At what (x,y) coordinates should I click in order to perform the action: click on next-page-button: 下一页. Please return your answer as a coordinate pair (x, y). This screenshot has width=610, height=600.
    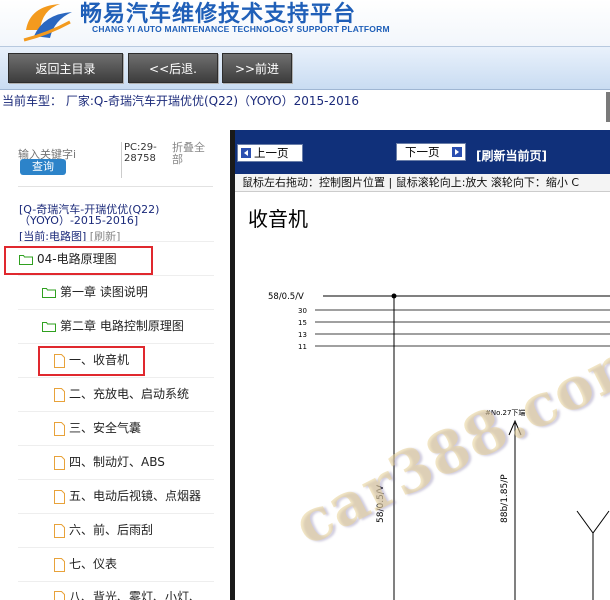
    Looking at the image, I should click on (431, 152).